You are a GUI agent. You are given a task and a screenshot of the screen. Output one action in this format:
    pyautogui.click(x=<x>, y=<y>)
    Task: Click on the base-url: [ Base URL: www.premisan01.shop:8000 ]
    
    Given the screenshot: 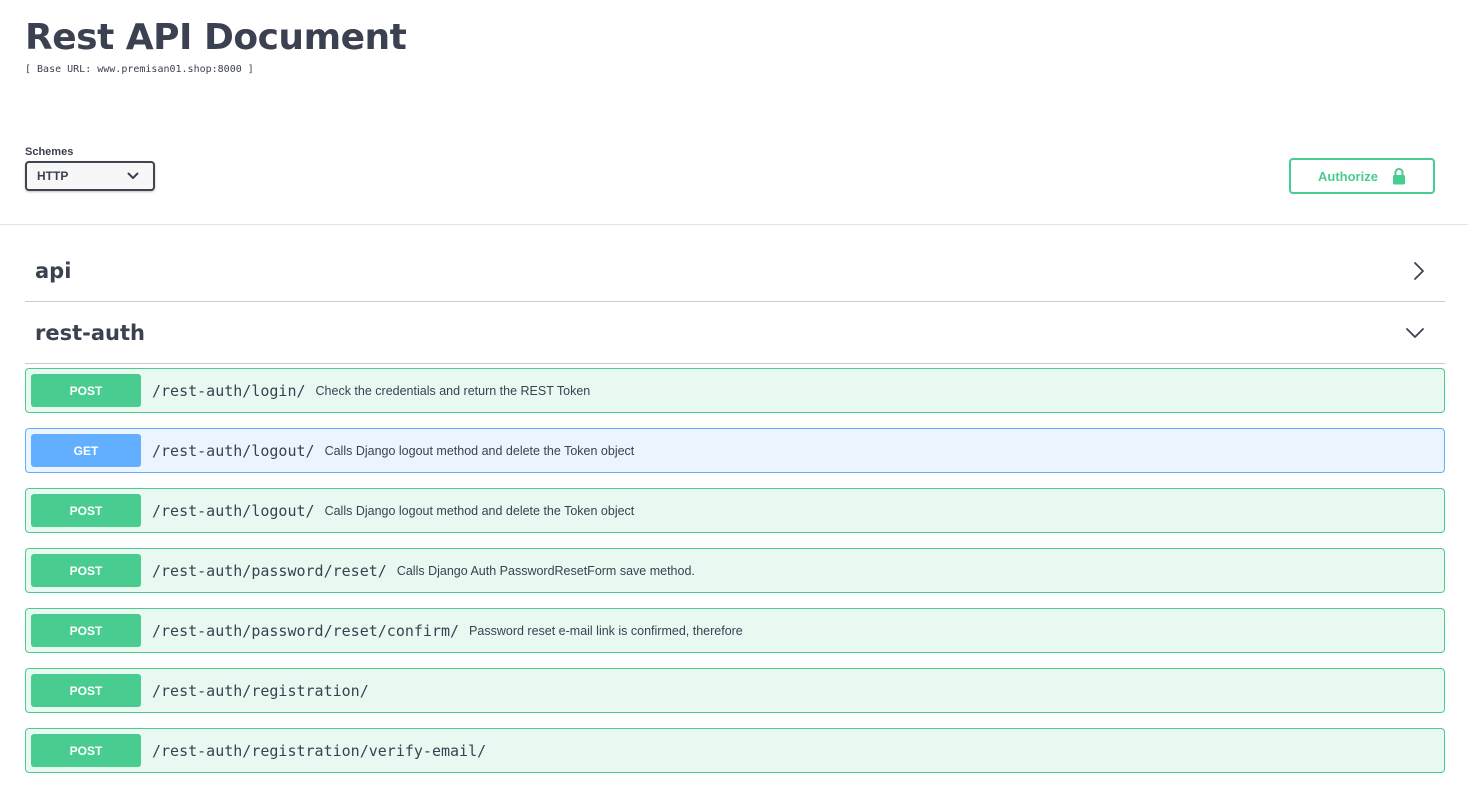 What is the action you would take?
    pyautogui.click(x=139, y=69)
    